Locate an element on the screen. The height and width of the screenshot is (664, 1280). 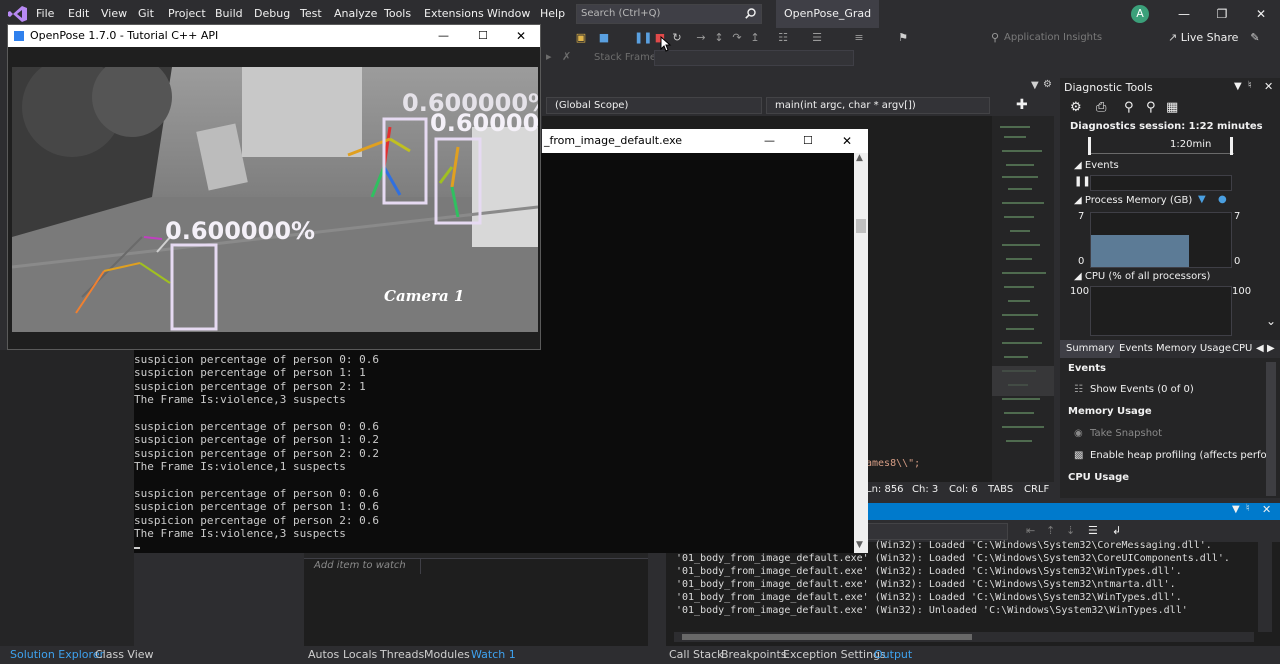
zoom-out-icon: ⚲ is located at coordinates (1151, 107).